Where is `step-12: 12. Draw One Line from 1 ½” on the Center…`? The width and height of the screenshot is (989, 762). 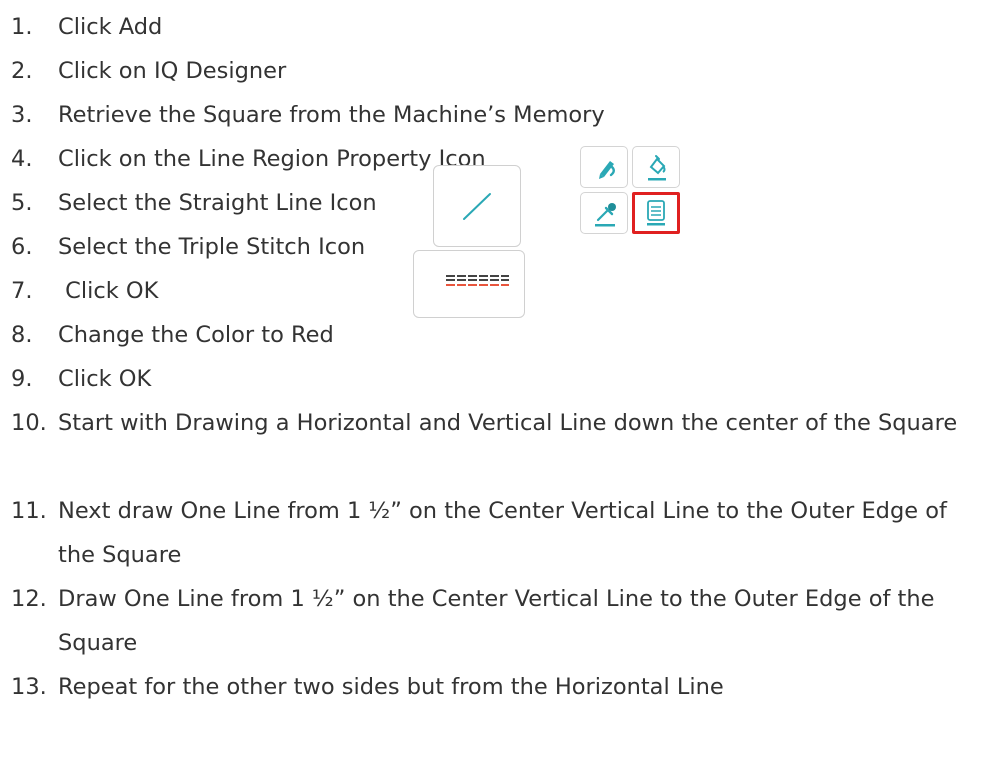 step-12: 12. Draw One Line from 1 ½” on the Center… is located at coordinates (496, 621).